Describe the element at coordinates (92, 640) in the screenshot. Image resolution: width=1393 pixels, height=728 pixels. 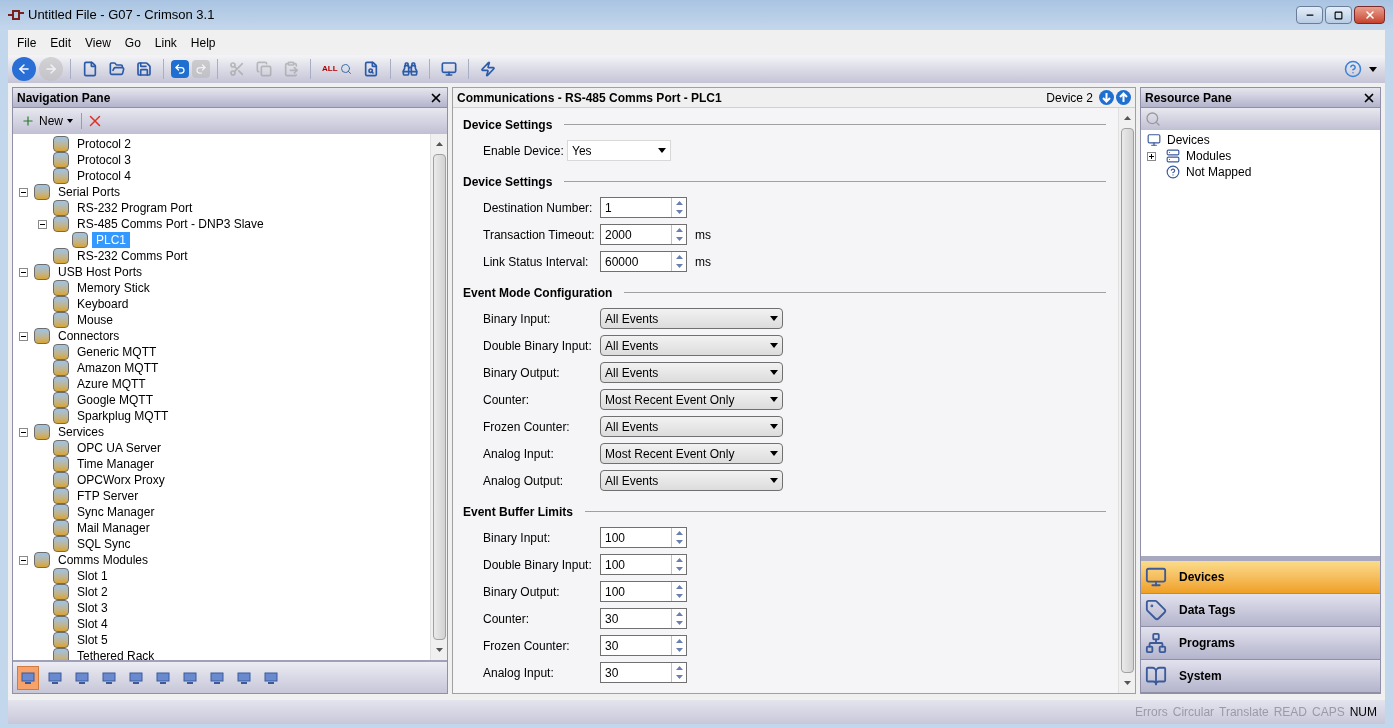
I see `tree-item: Slot 5` at that location.